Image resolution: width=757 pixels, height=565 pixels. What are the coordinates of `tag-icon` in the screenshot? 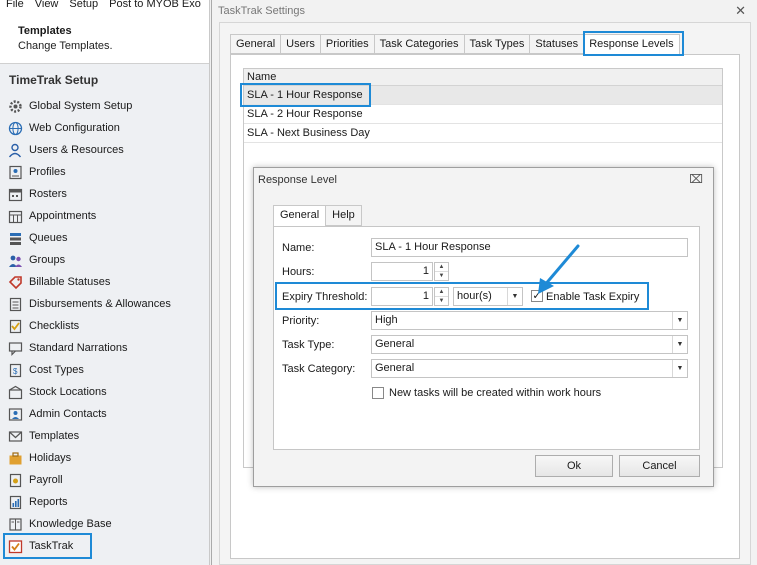 It's located at (15, 282).